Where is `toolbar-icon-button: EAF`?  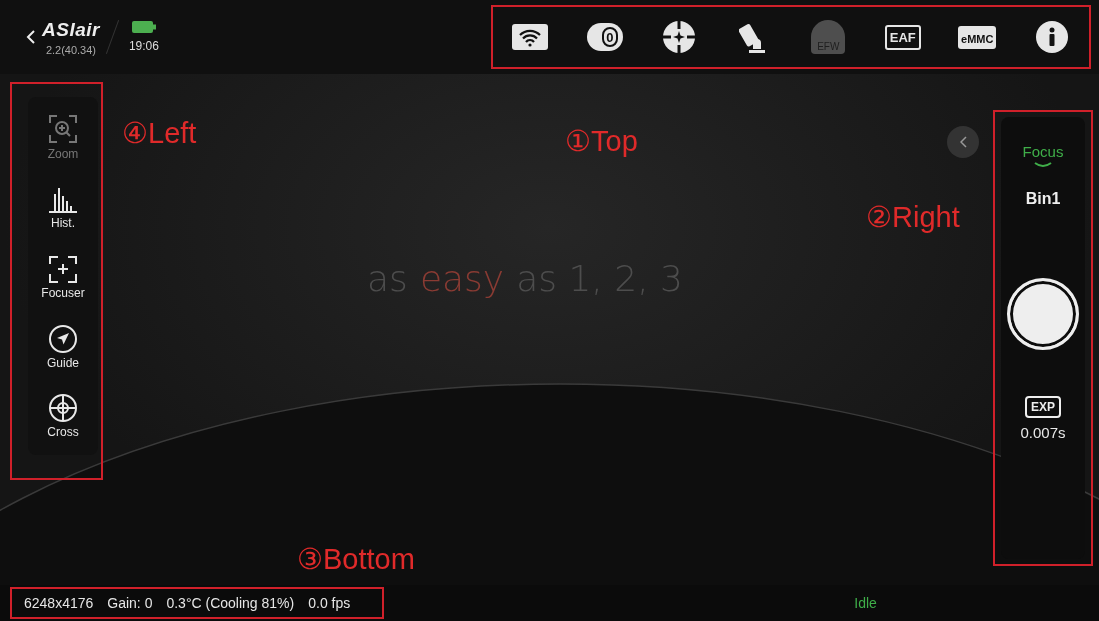
toolbar-icon-button: EAF is located at coordinates (902, 37).